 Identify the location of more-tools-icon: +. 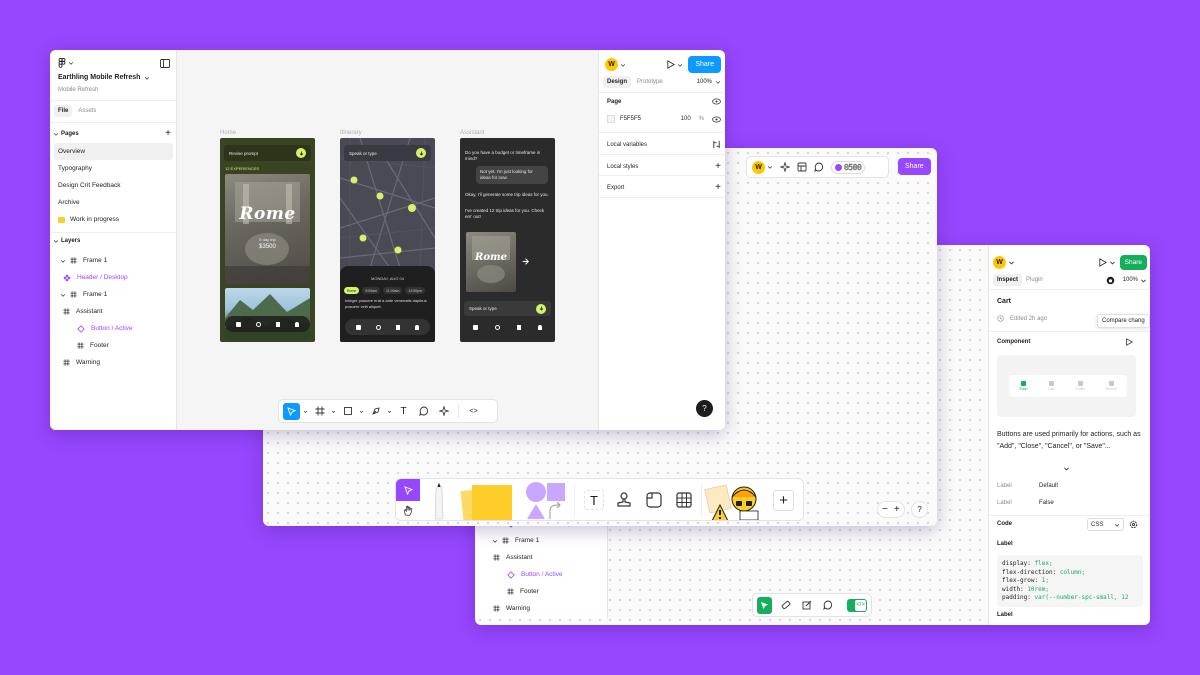
(783, 500).